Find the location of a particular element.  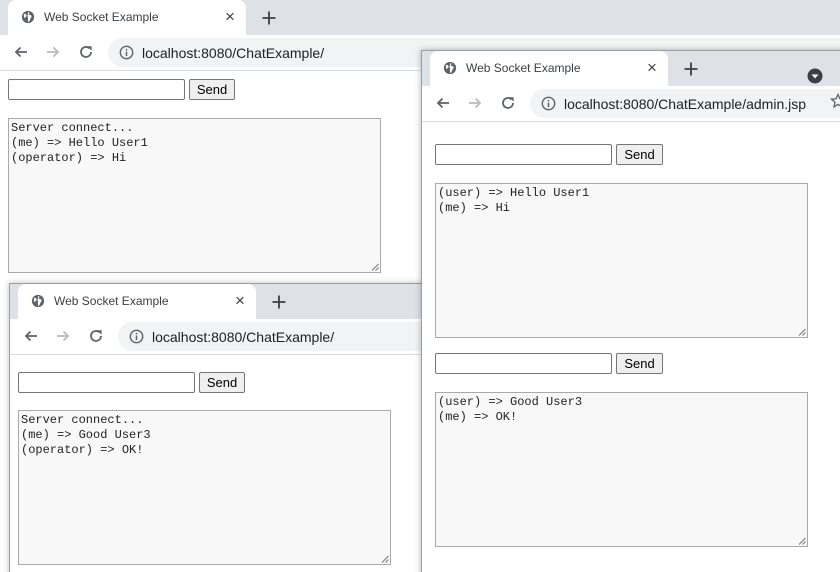

log-line: (me) => OK! is located at coordinates (478, 417).